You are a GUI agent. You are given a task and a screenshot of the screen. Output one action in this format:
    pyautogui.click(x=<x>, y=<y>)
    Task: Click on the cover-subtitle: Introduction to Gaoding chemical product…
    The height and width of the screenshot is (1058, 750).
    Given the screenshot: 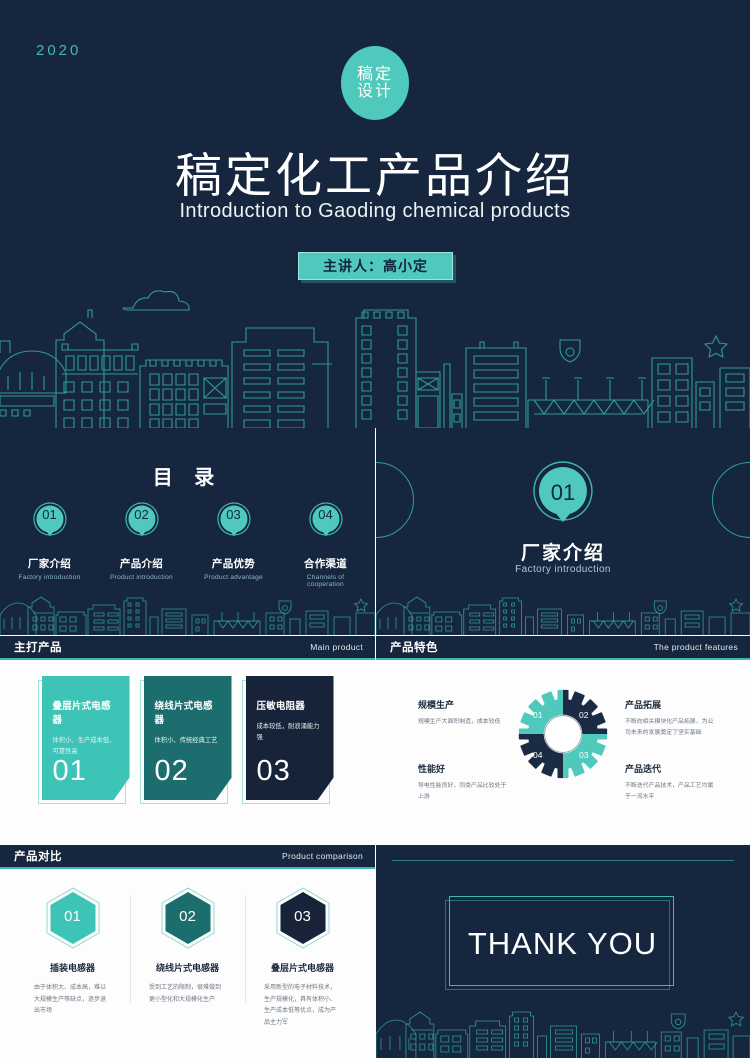 What is the action you would take?
    pyautogui.click(x=375, y=211)
    